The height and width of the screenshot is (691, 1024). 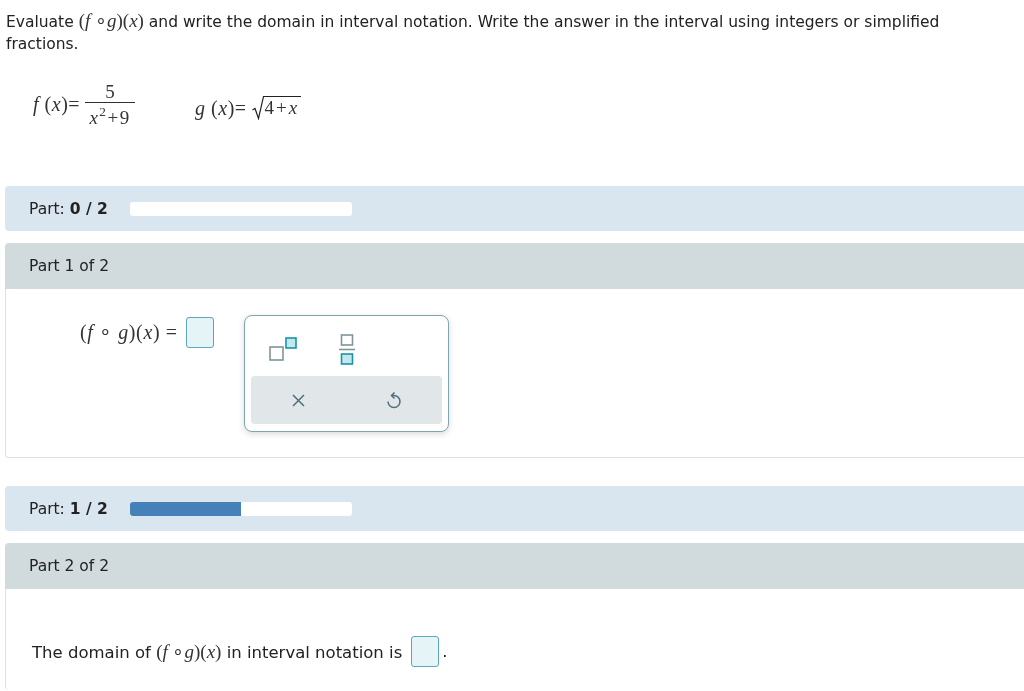 I want to click on prompt-text: The domain of (f ∘g)(x) in interval notation is, so click(x=217, y=651).